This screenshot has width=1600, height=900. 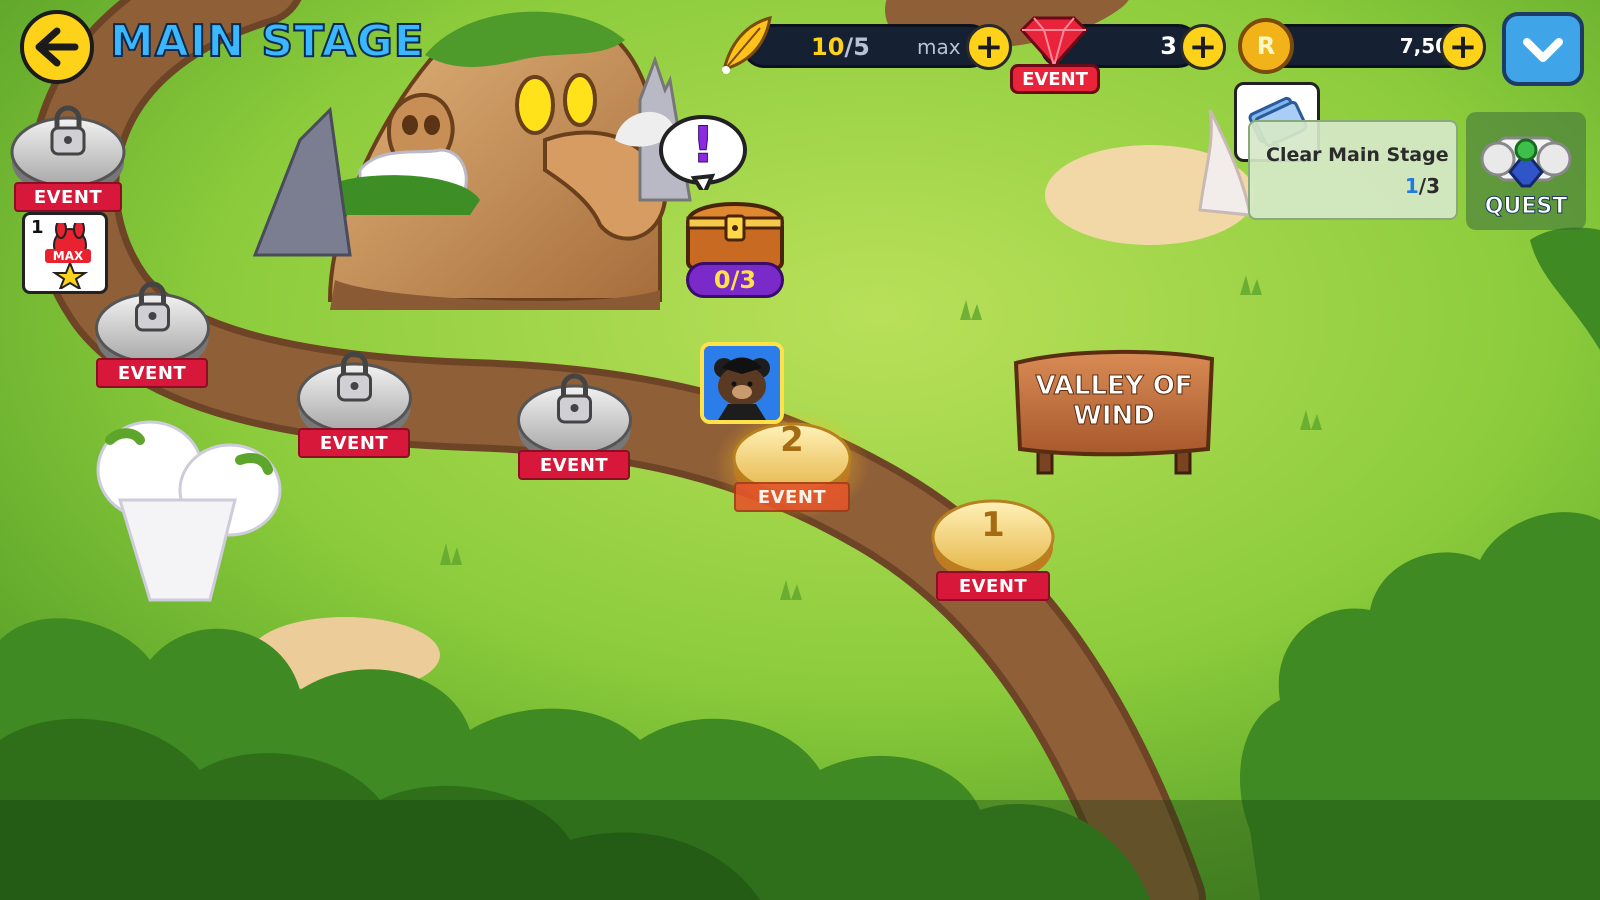 What do you see at coordinates (828, 47) in the screenshot?
I see `stamina-current: 10` at bounding box center [828, 47].